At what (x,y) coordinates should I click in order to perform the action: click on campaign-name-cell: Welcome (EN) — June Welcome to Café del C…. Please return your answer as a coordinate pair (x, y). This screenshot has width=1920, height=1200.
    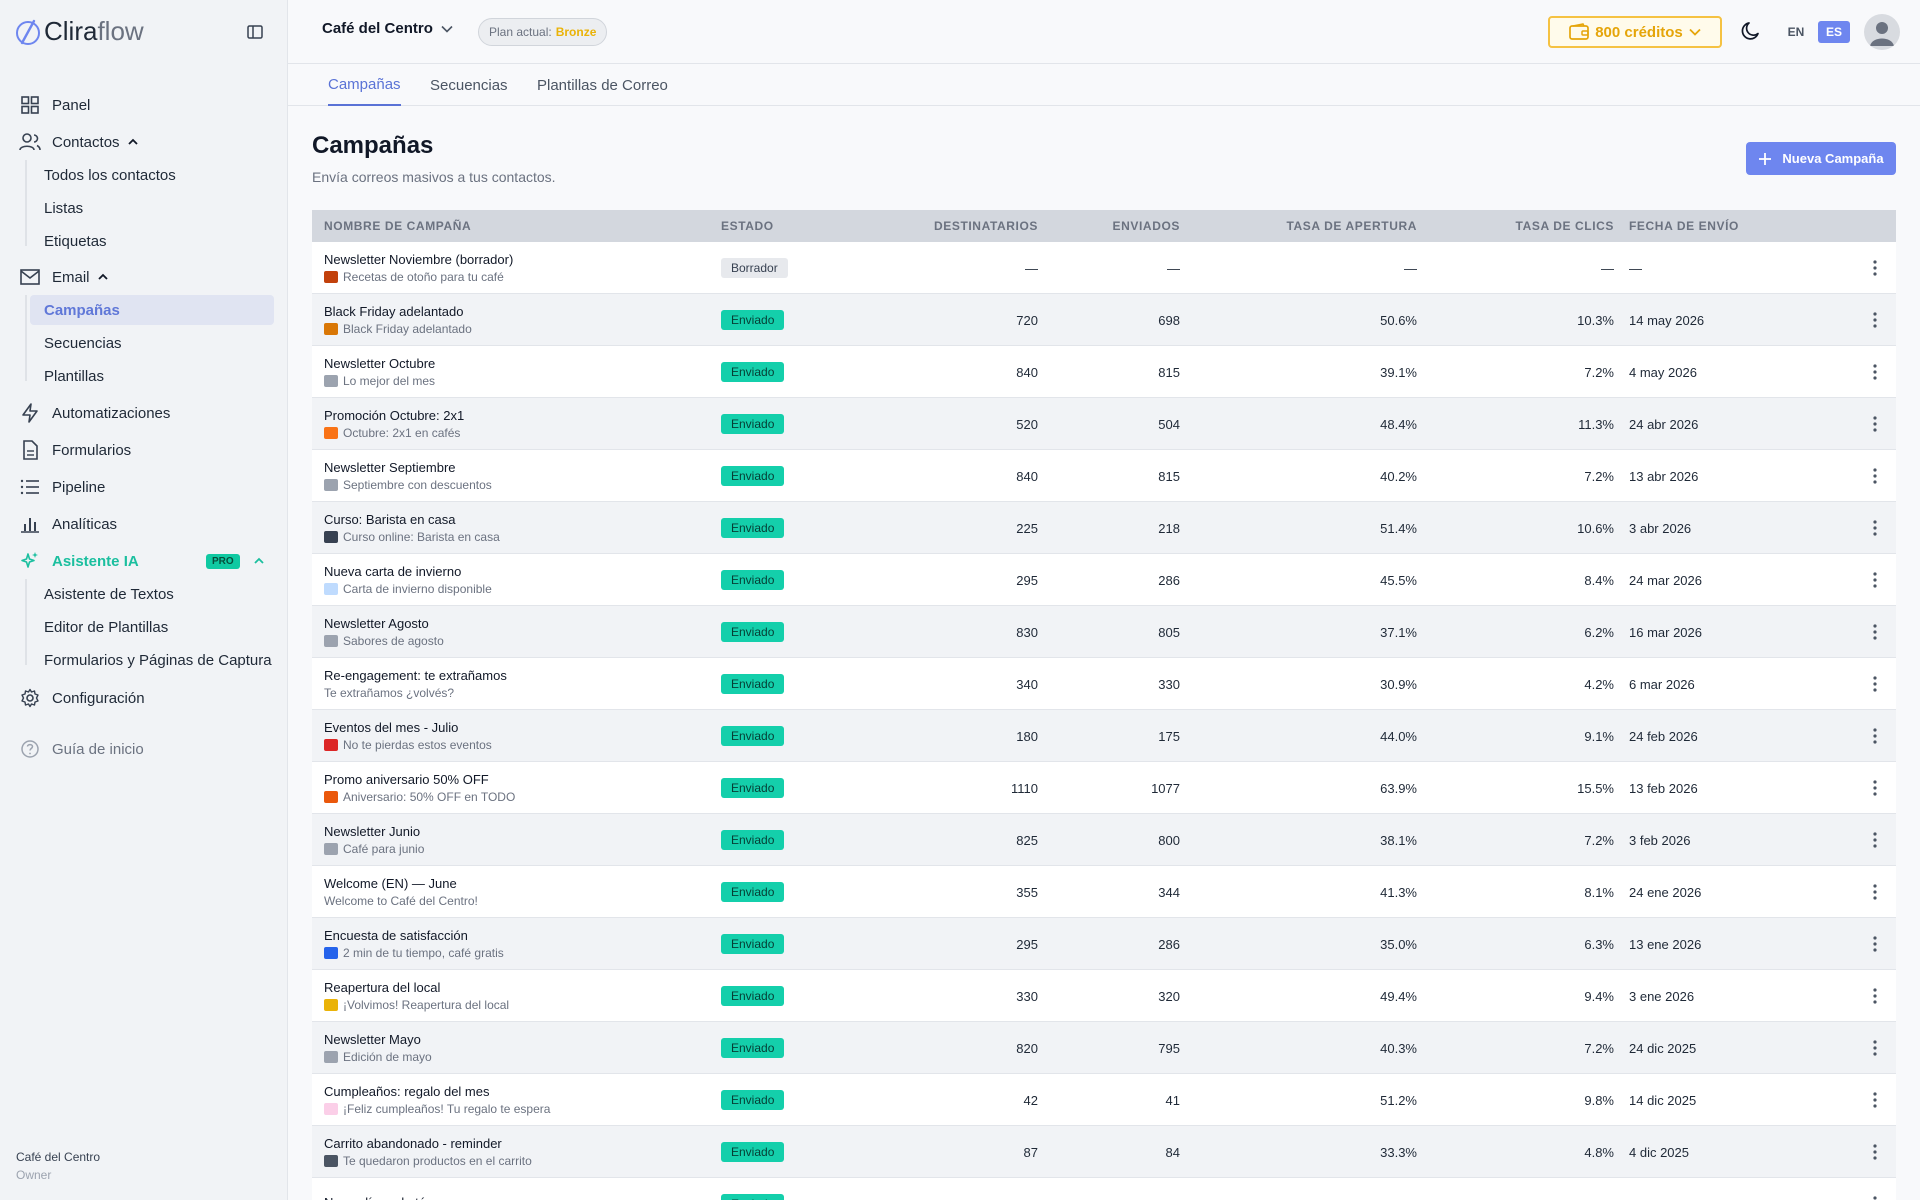
    Looking at the image, I should click on (514, 892).